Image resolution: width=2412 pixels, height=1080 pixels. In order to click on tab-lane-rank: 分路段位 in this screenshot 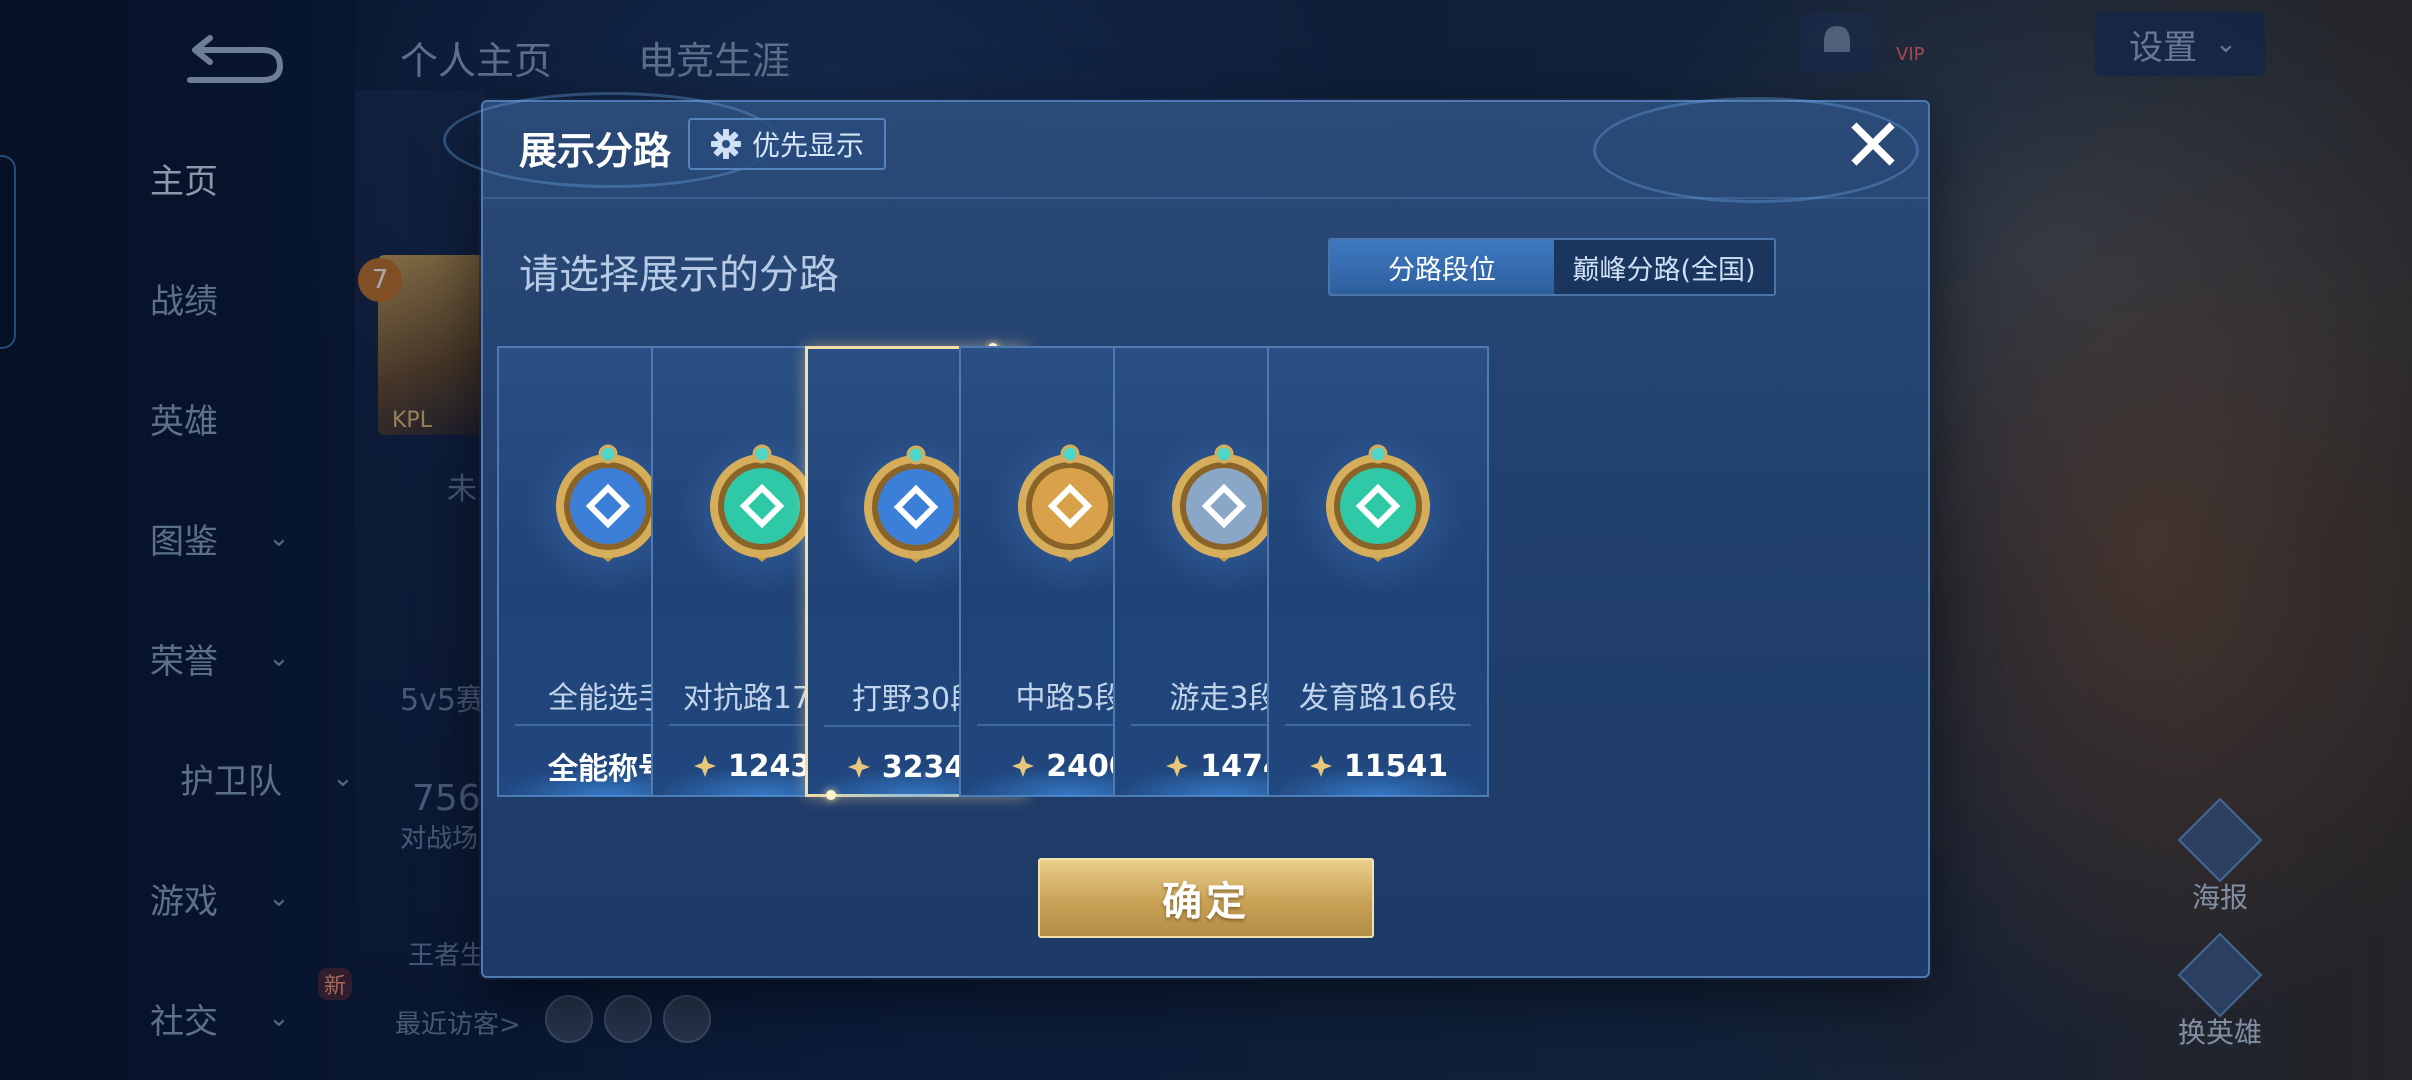, I will do `click(1442, 267)`.